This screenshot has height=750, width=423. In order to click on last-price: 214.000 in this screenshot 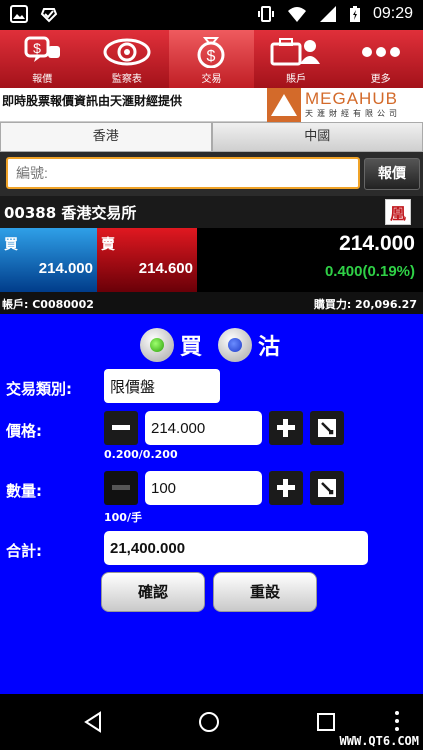, I will do `click(377, 243)`.